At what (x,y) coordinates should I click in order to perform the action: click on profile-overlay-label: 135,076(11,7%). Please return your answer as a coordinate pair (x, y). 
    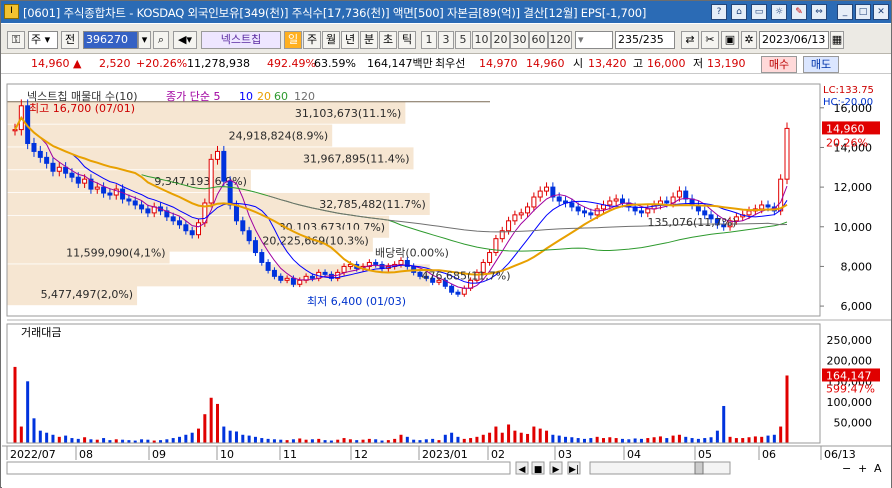
    Looking at the image, I should click on (691, 222).